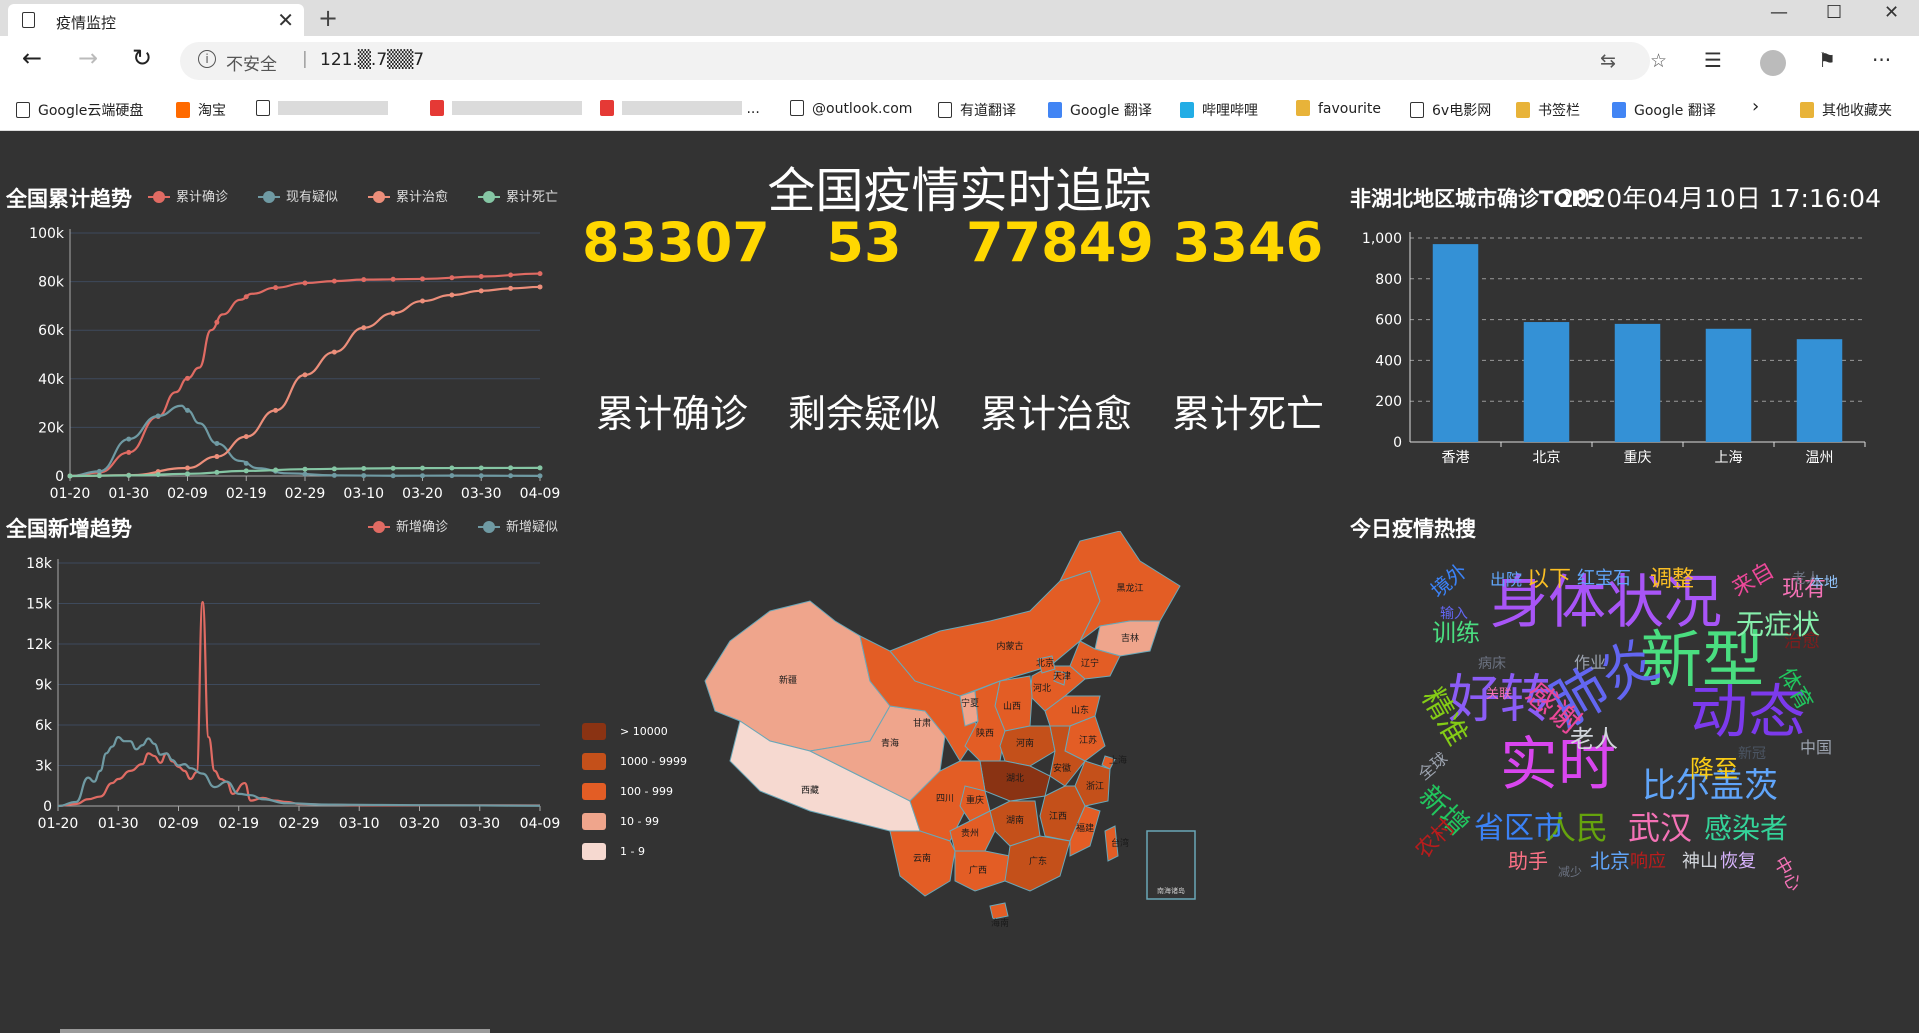 The height and width of the screenshot is (1033, 1919). Describe the element at coordinates (142, 58) in the screenshot. I see `refresh-icon: ↻` at that location.